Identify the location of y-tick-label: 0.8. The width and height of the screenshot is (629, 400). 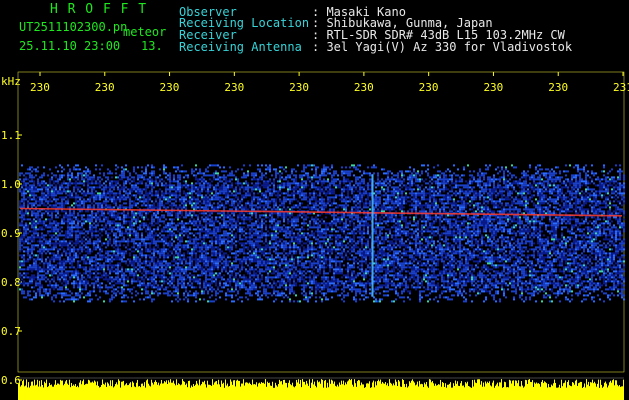
(11, 282).